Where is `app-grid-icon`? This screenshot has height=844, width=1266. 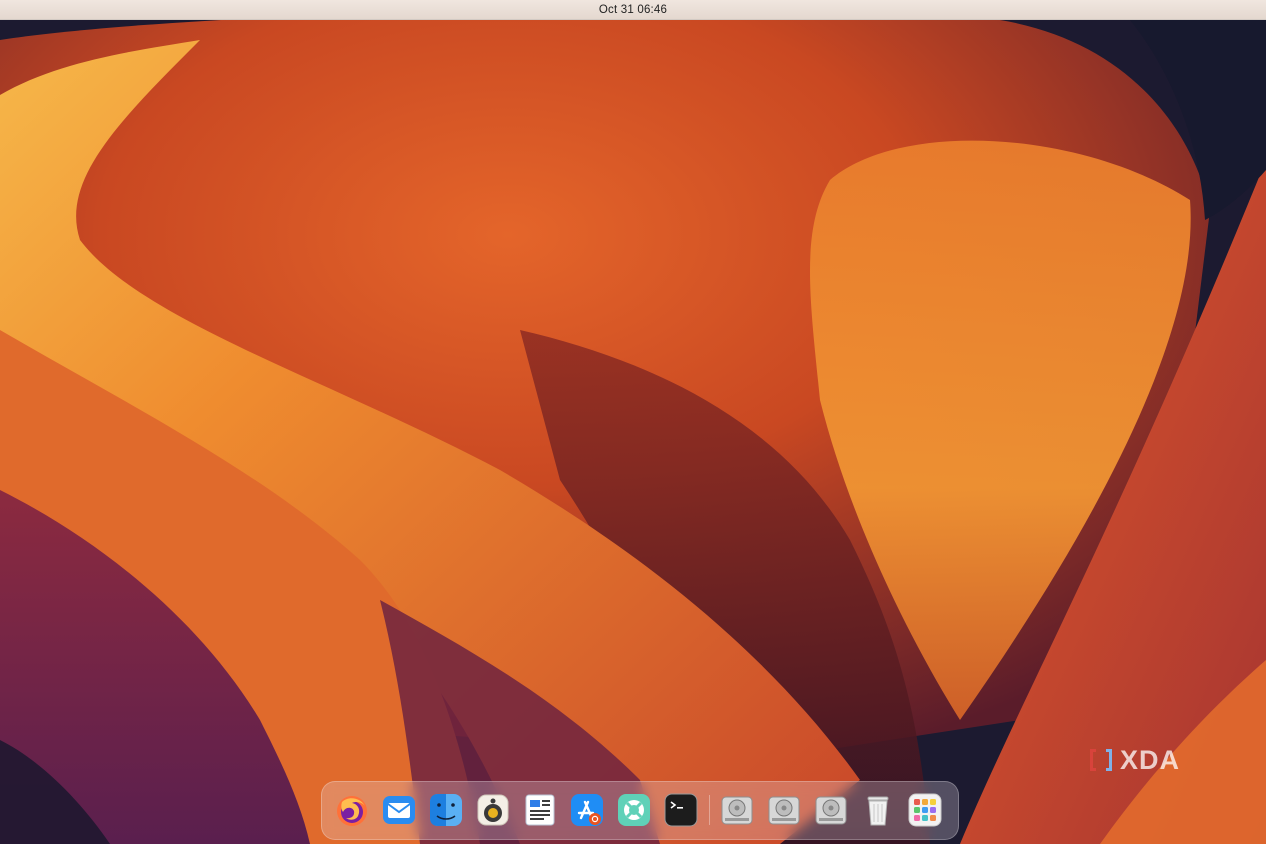
app-grid-icon is located at coordinates (925, 810).